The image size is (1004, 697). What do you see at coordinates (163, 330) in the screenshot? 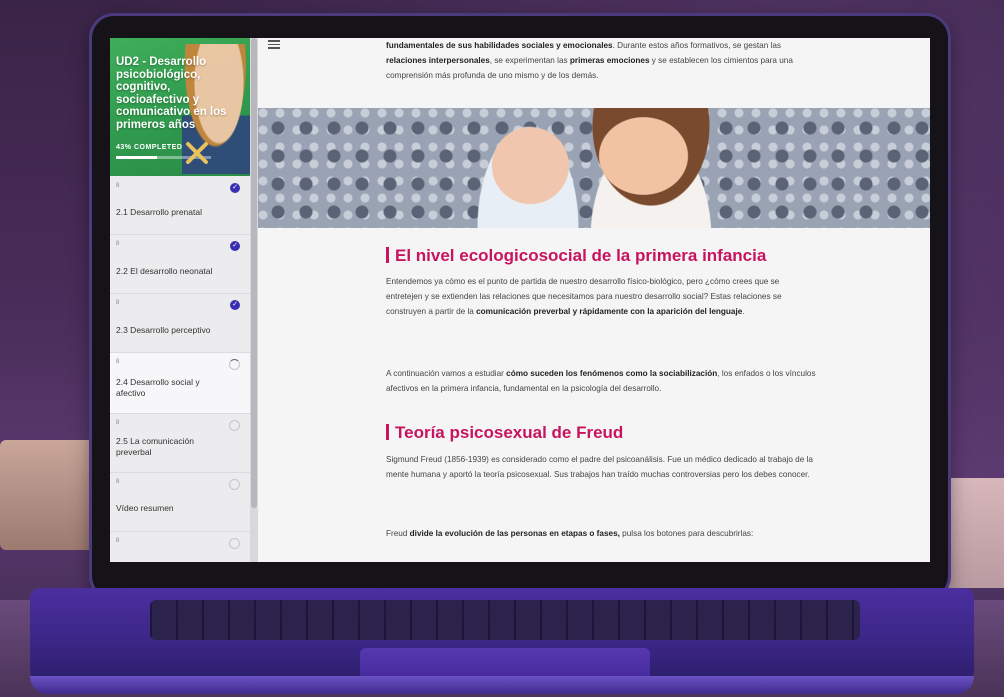
I see `sidebar-item-label: 2.3 Desarrollo perceptivo` at bounding box center [163, 330].